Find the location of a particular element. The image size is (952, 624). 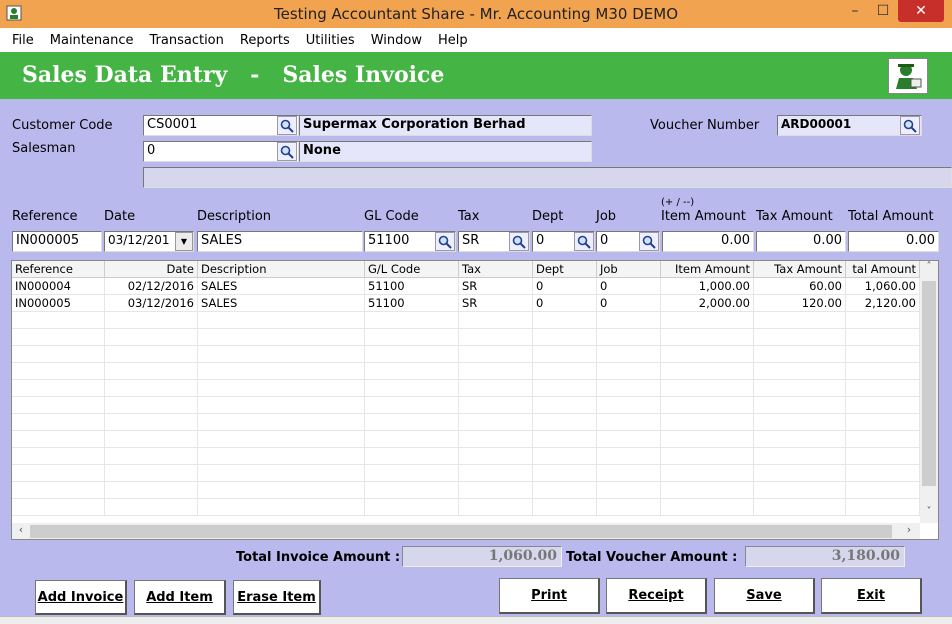

minimize-button: – is located at coordinates (855, 11).